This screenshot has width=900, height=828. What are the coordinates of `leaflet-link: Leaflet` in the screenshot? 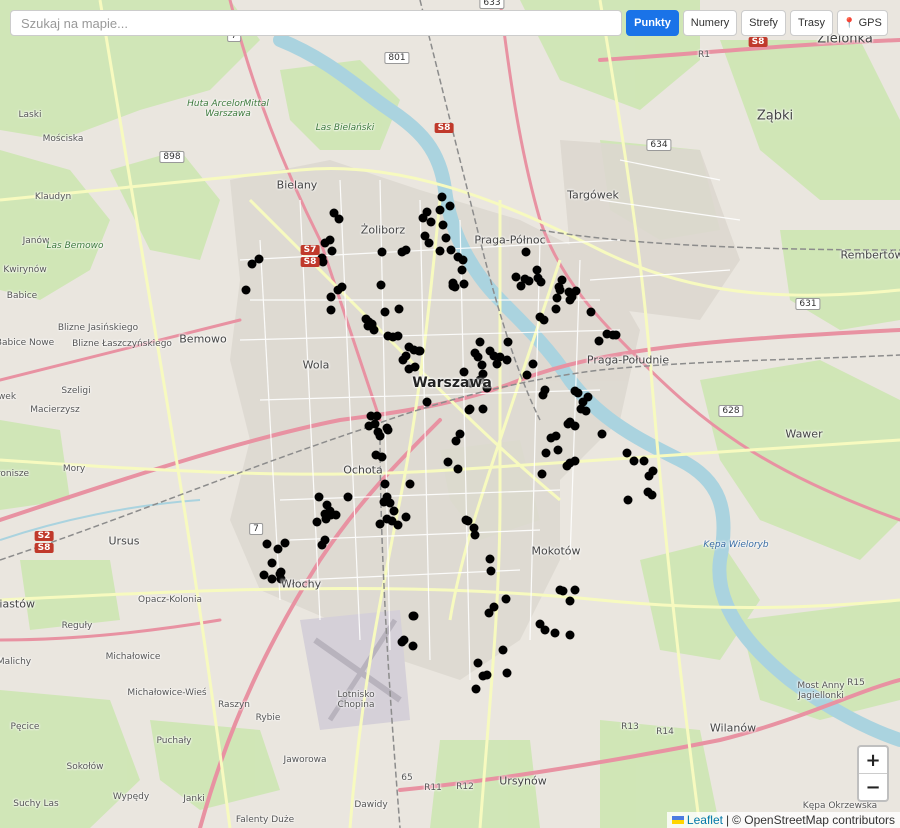 It's located at (705, 820).